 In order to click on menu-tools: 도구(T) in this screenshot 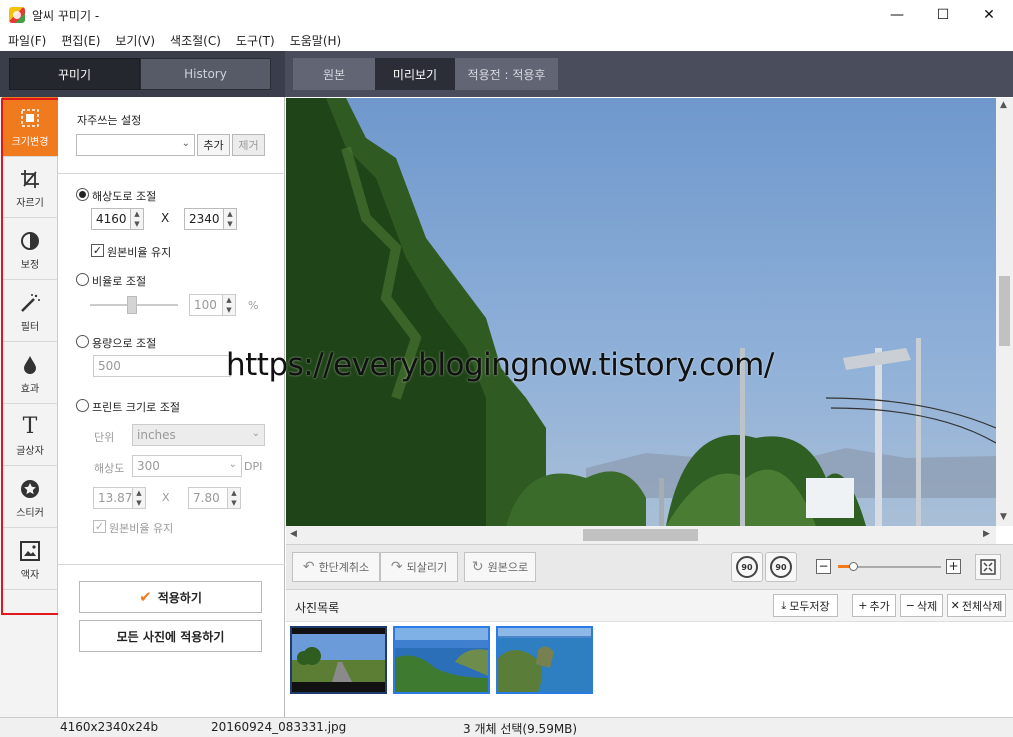, I will do `click(255, 40)`.